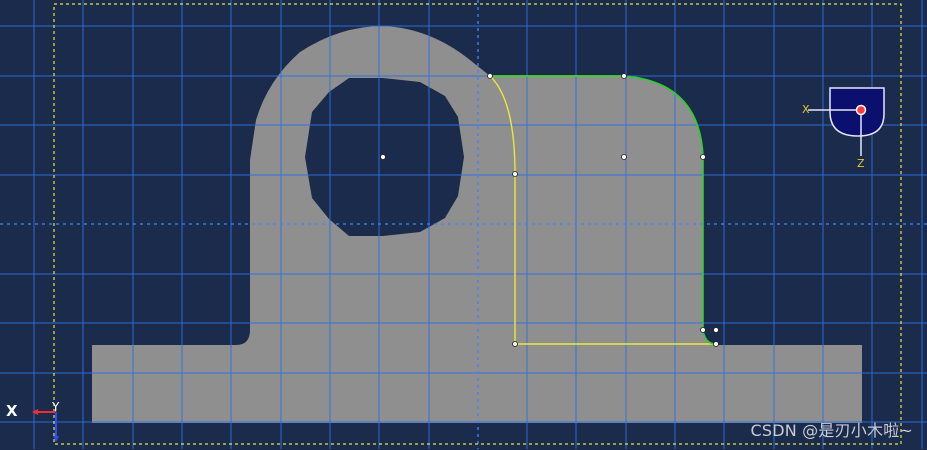  I want to click on triad-y-label: Y, so click(55, 407).